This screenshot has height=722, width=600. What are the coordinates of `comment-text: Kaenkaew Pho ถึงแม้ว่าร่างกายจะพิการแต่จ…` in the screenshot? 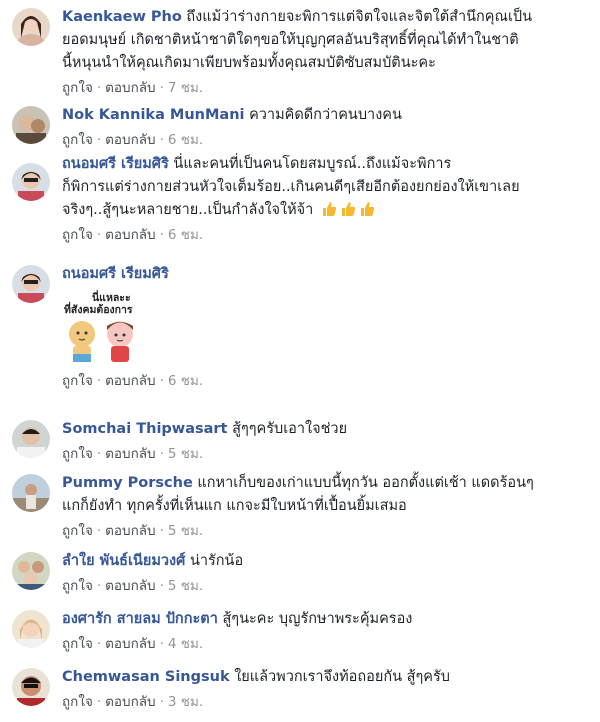 It's located at (297, 40).